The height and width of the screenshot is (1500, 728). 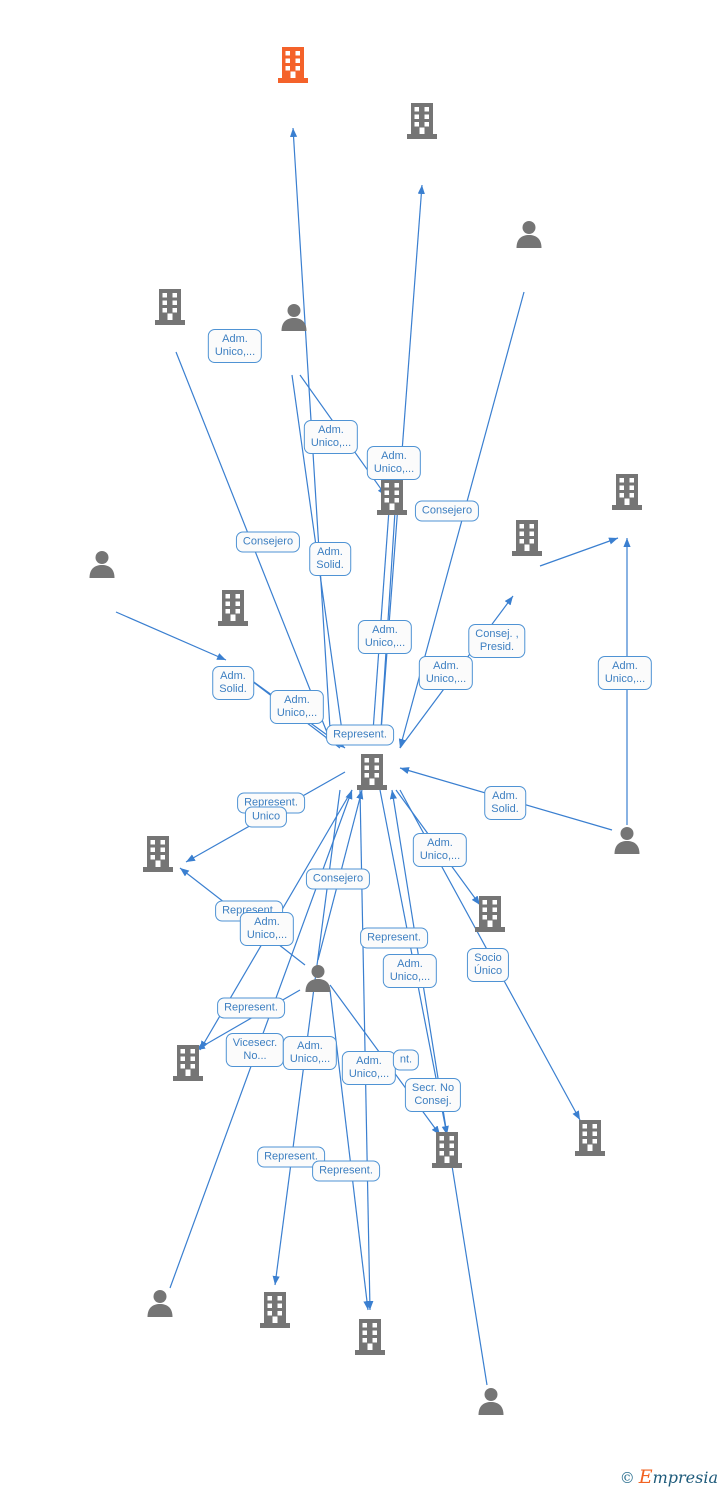 I want to click on copyright-symbol: ©, so click(x=627, y=1478).